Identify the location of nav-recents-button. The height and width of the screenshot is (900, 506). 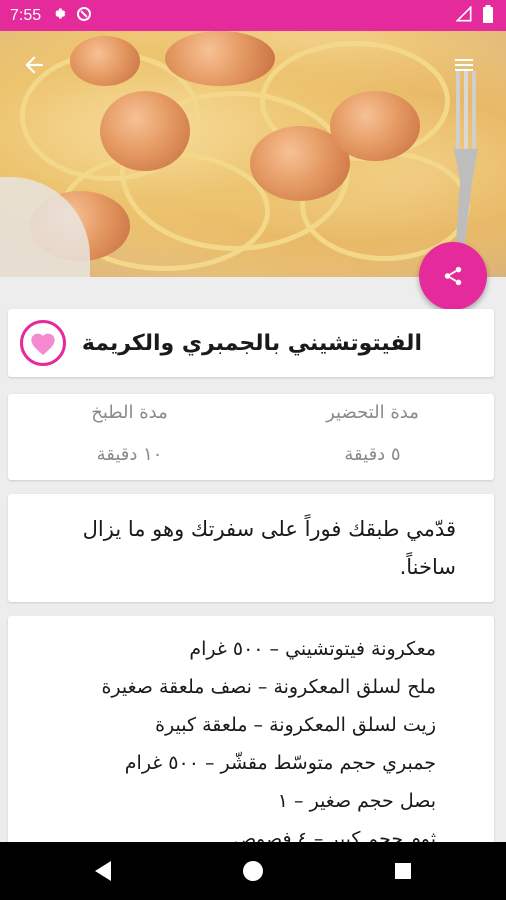
(403, 871).